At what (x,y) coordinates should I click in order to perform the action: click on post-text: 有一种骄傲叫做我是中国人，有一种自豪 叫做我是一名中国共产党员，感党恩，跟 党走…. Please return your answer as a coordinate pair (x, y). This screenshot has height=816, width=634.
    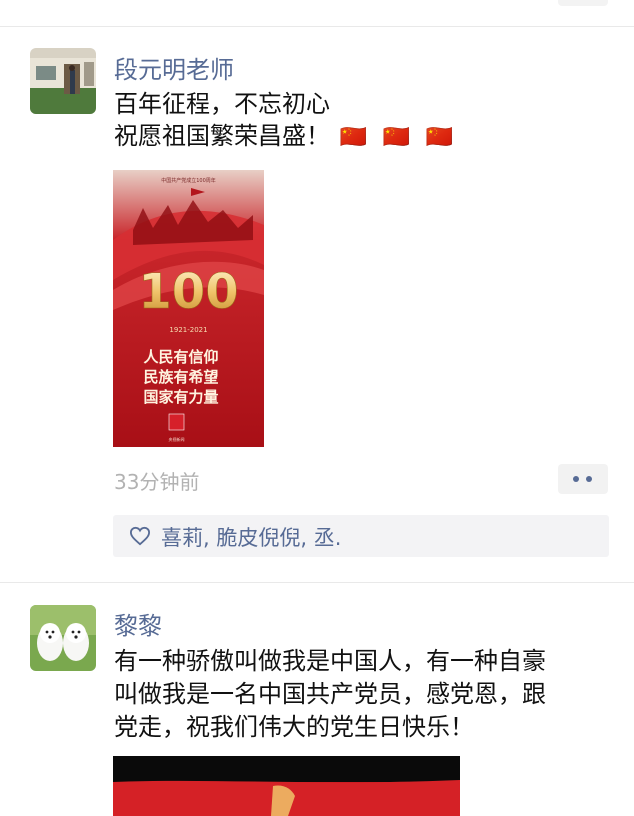
    Looking at the image, I should click on (364, 694).